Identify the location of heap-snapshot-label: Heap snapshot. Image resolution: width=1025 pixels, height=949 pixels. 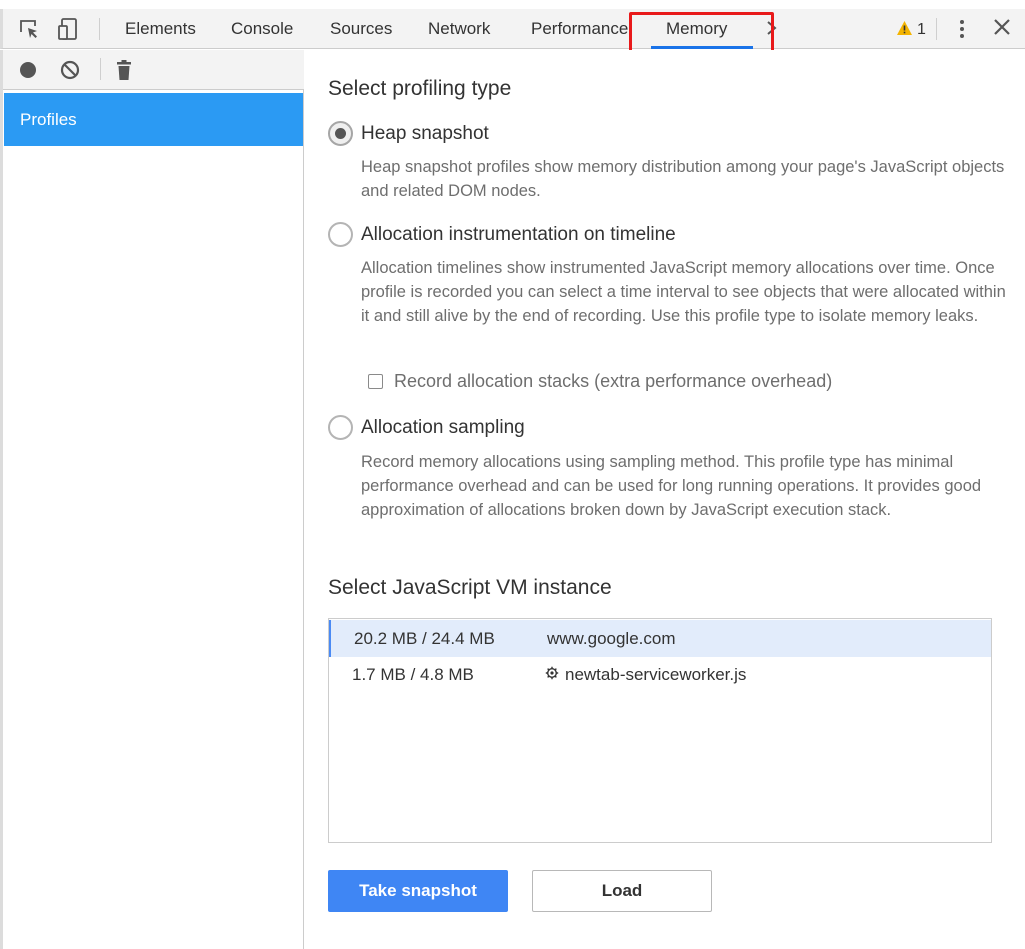
(425, 134).